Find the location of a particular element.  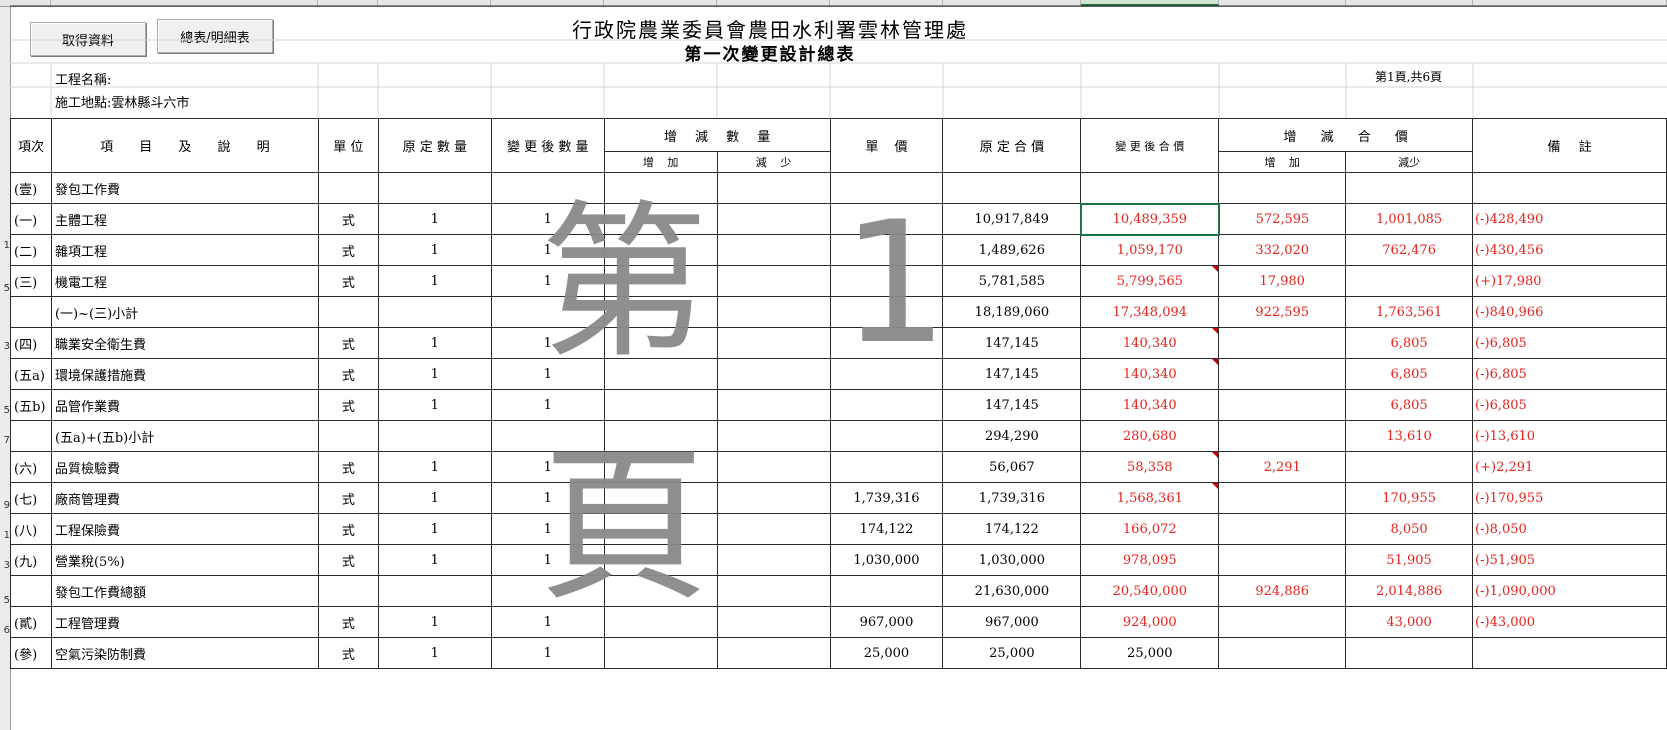

item-code-cell is located at coordinates (31, 312).